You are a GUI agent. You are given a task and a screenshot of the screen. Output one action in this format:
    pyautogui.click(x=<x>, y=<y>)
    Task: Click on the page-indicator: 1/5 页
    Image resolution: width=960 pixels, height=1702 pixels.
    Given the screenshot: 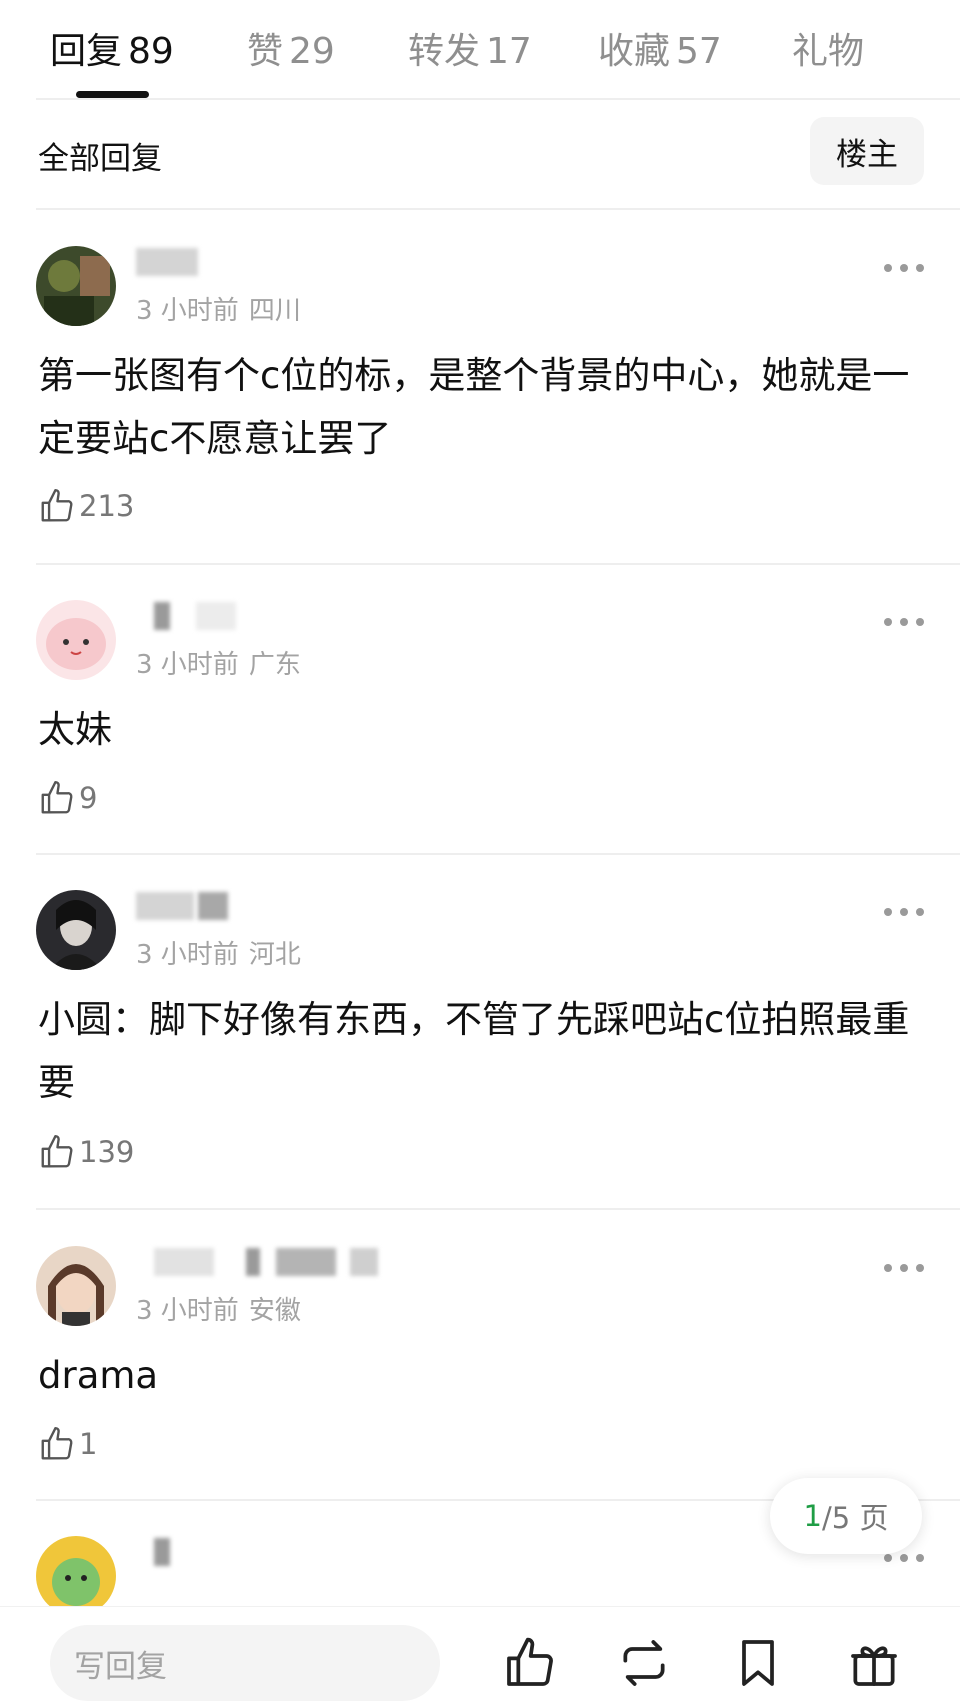 What is the action you would take?
    pyautogui.click(x=846, y=1516)
    